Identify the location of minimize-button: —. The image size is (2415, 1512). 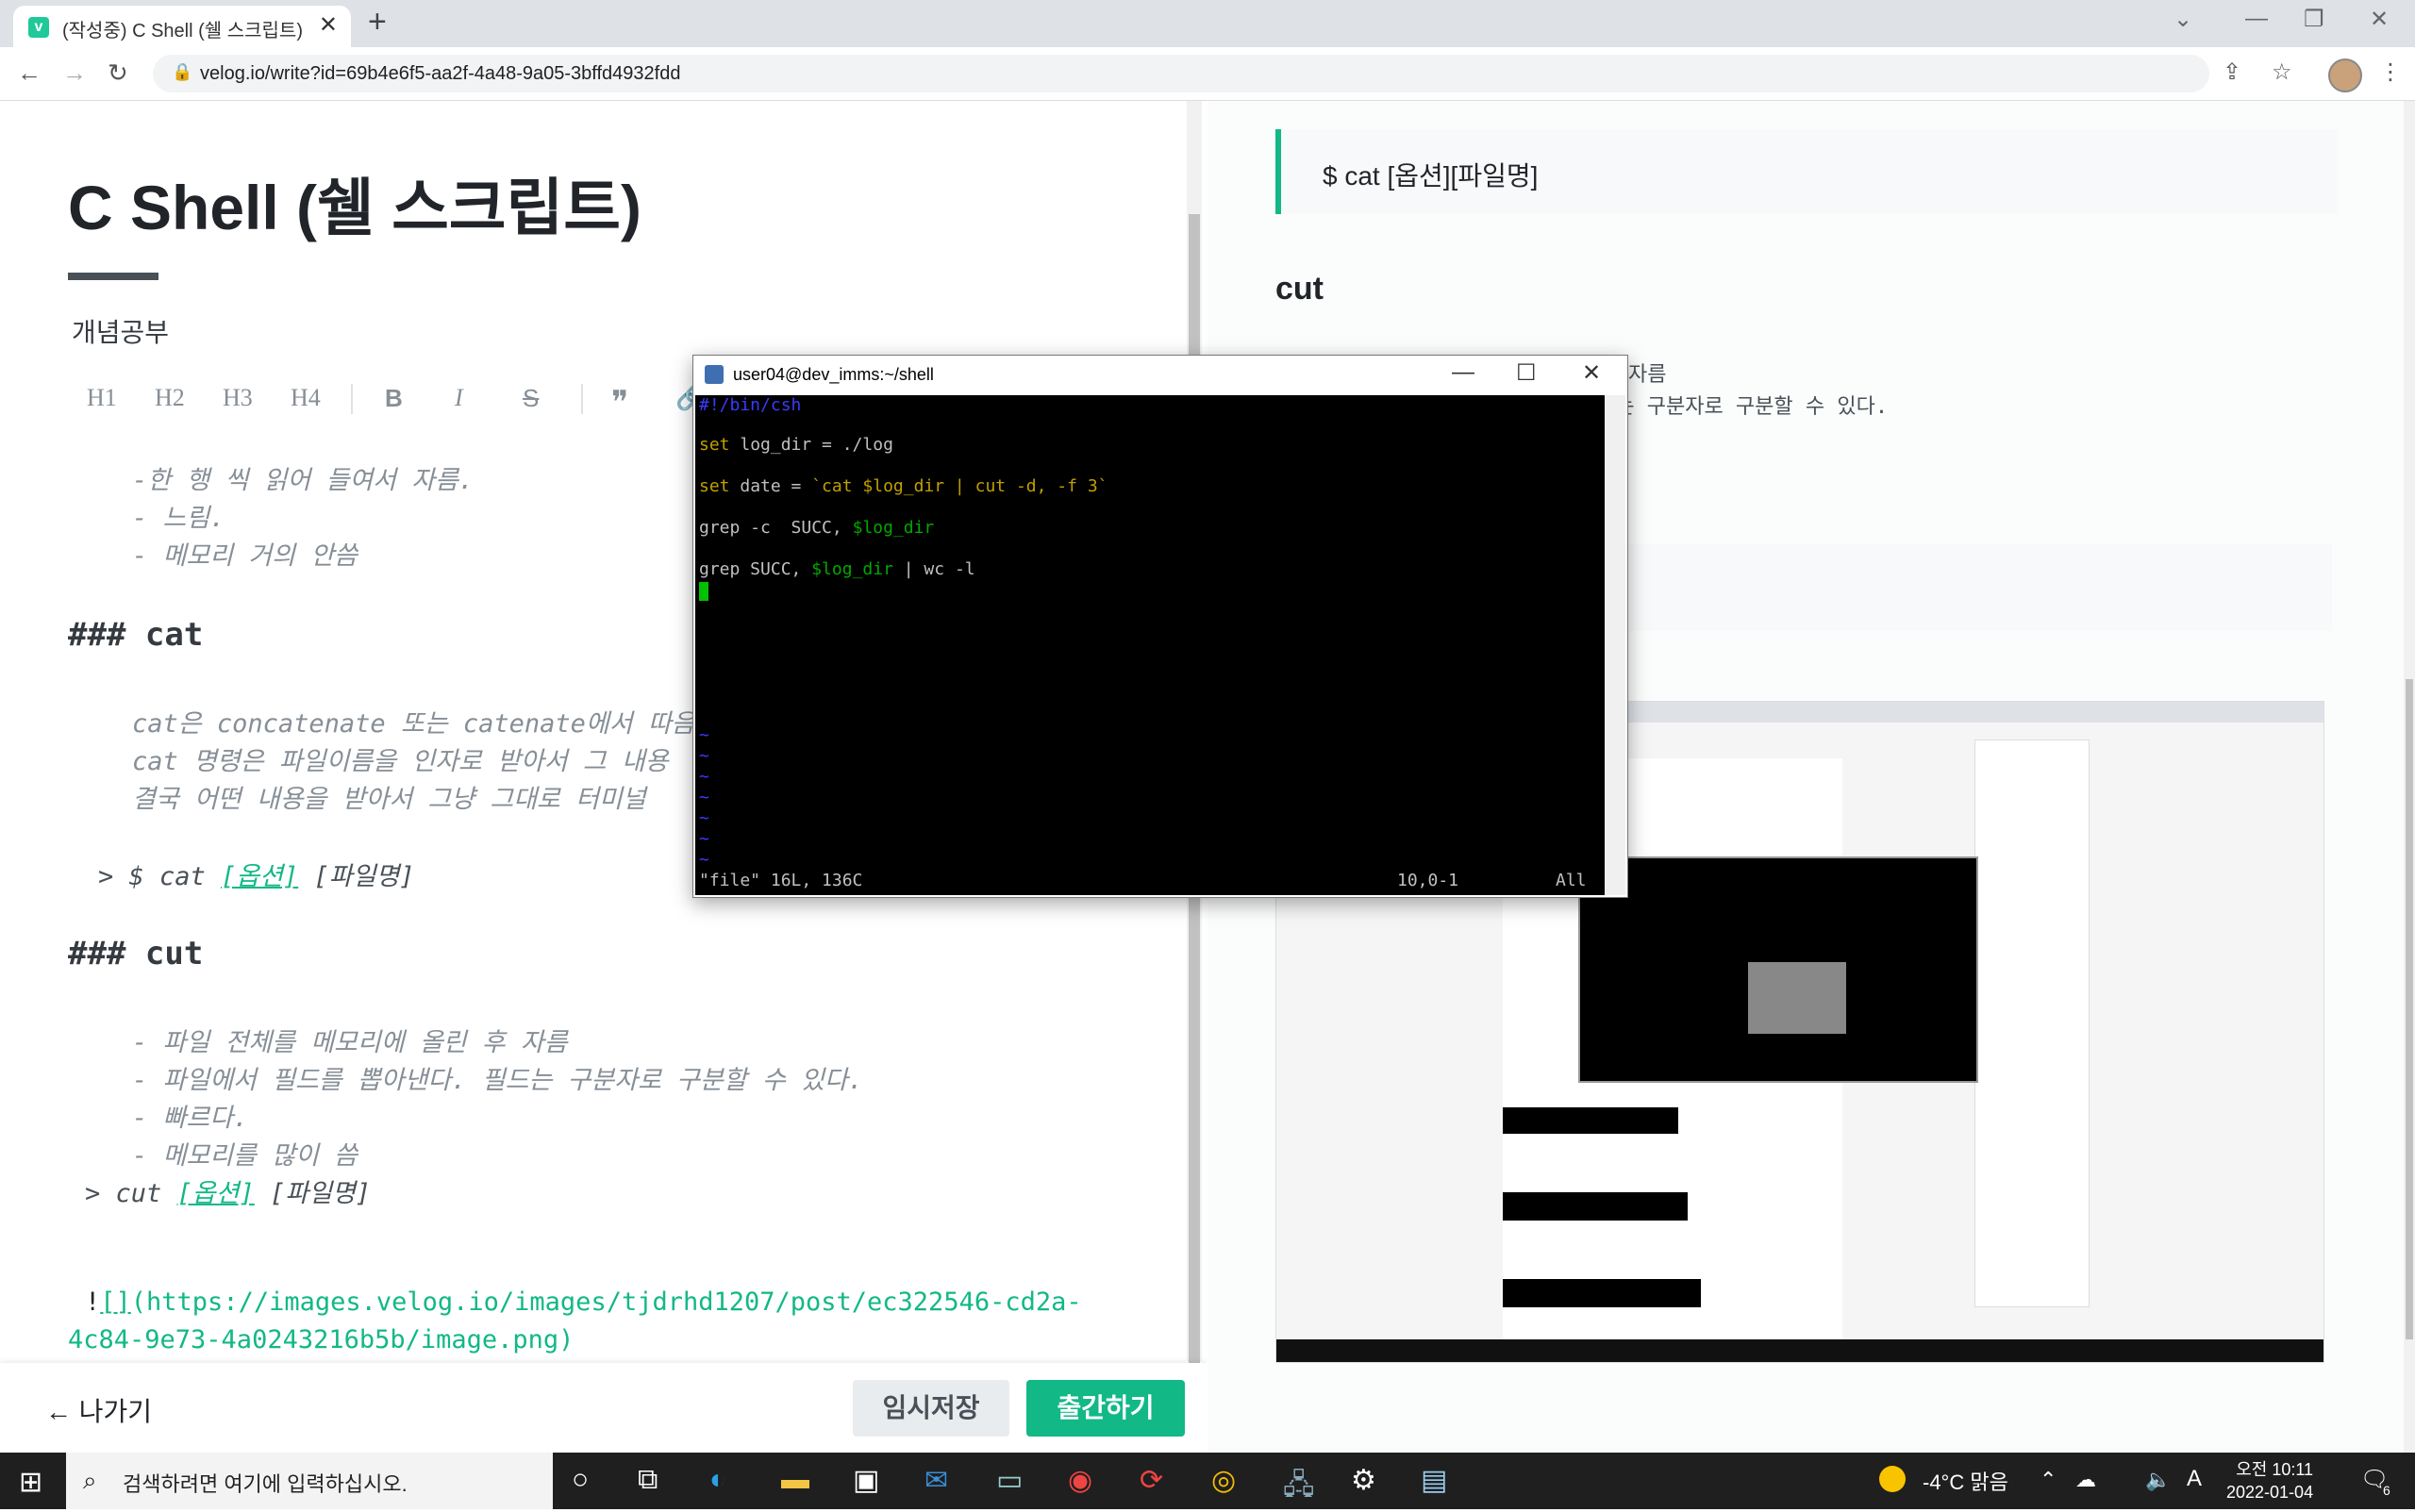
(2257, 19).